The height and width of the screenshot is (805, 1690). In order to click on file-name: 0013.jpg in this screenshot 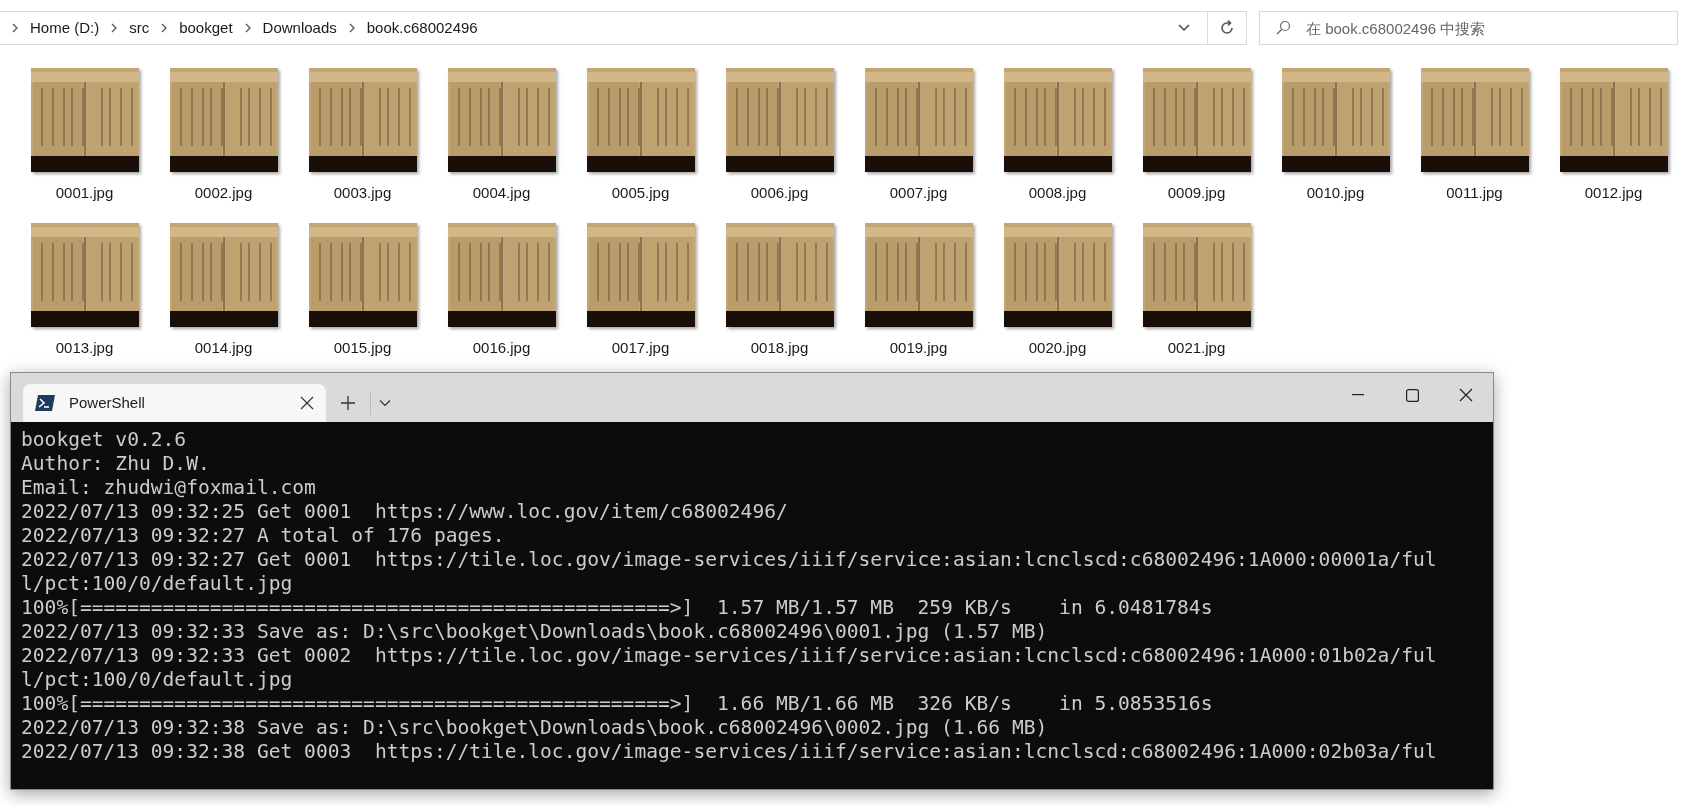, I will do `click(84, 347)`.